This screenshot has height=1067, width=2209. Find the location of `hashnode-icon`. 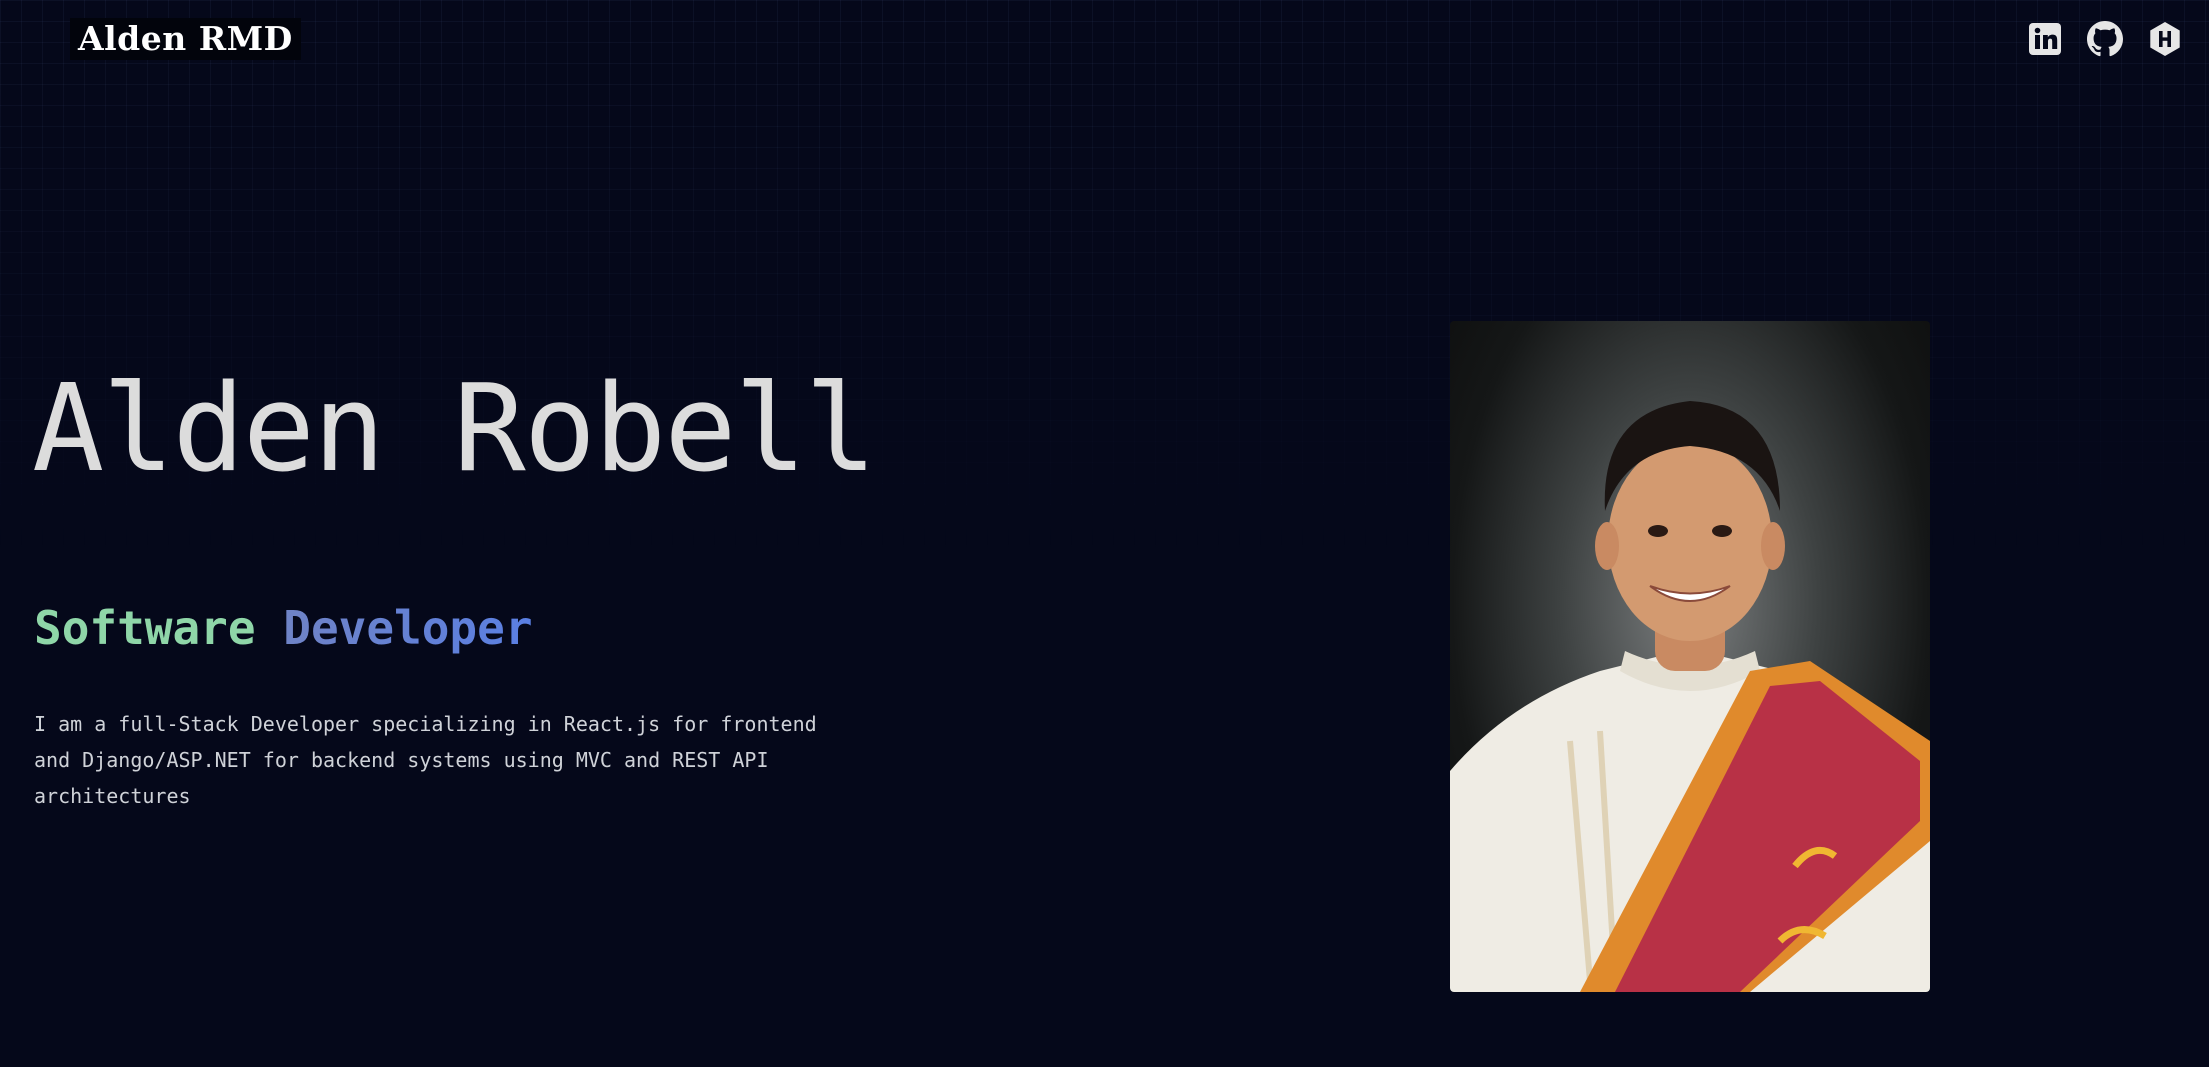

hashnode-icon is located at coordinates (2165, 39).